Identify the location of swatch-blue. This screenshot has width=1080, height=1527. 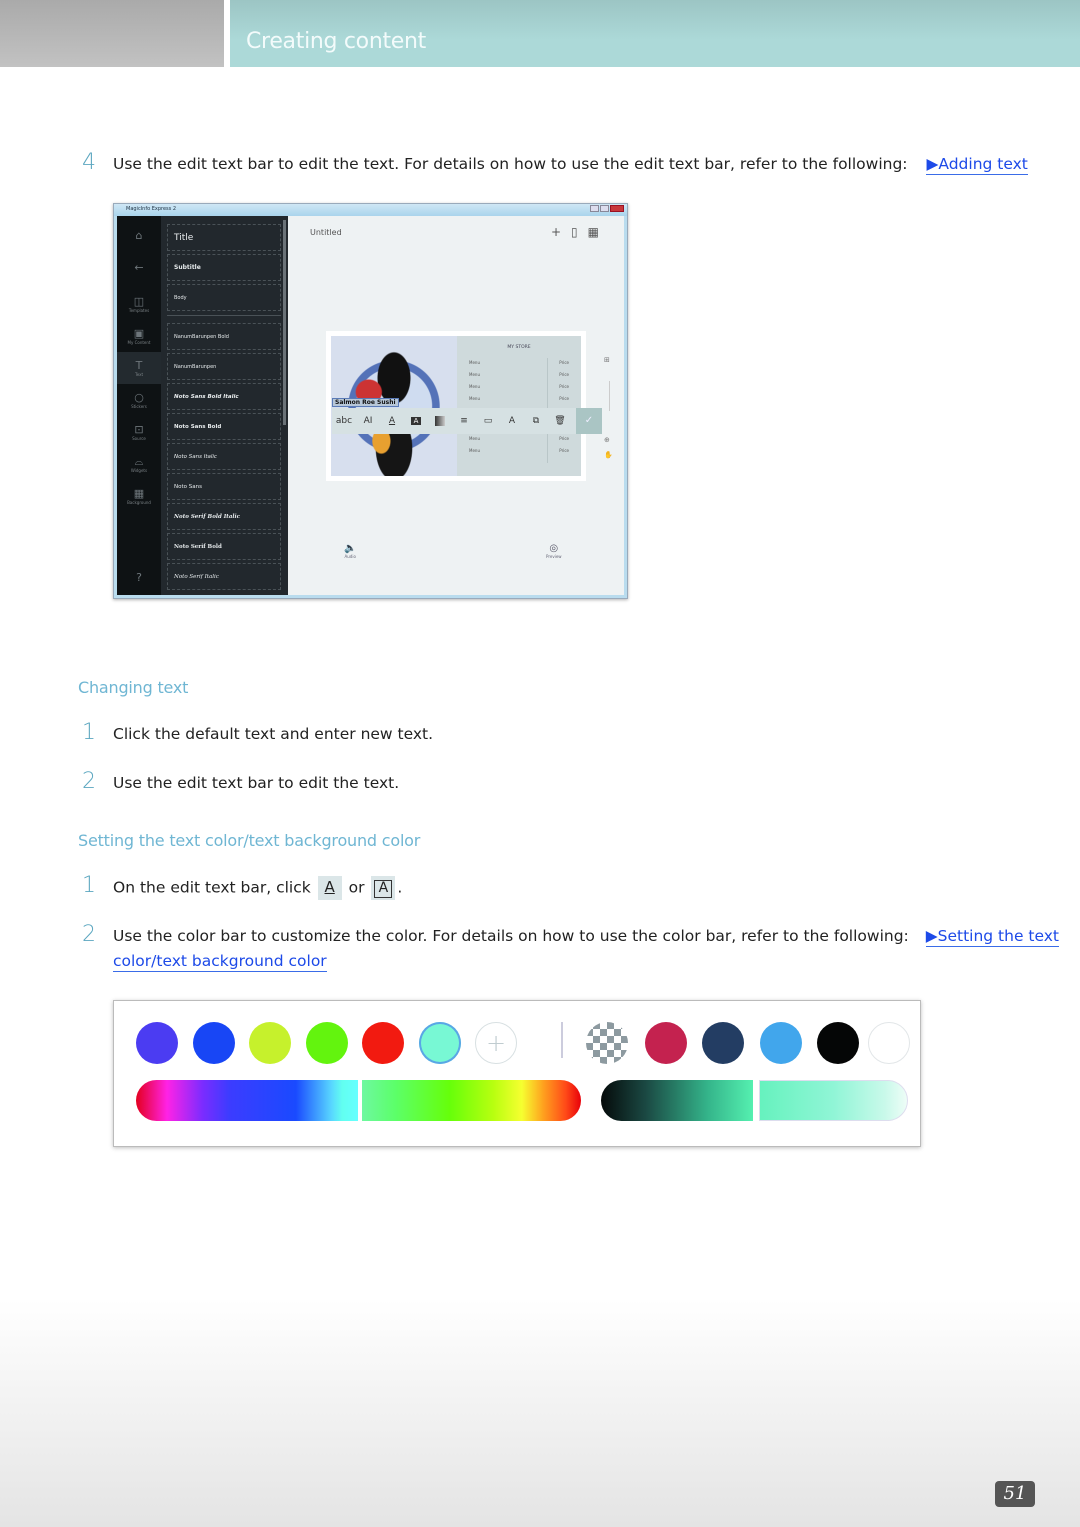
(214, 1043).